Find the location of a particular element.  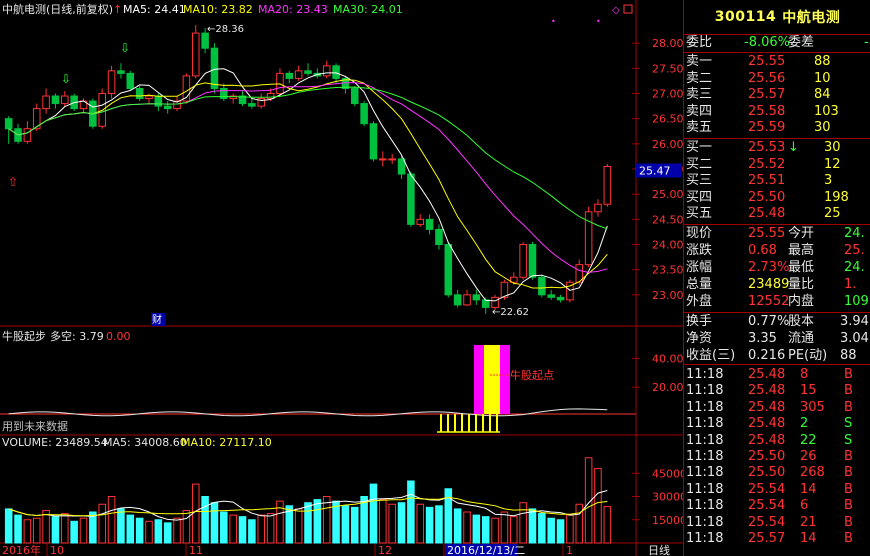

diamond-icon: ◇ is located at coordinates (616, 10).